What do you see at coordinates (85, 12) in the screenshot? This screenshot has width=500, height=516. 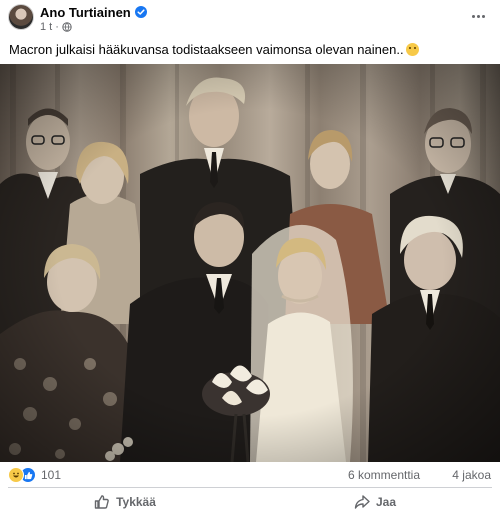 I see `author-name: Ano Turtiainen` at bounding box center [85, 12].